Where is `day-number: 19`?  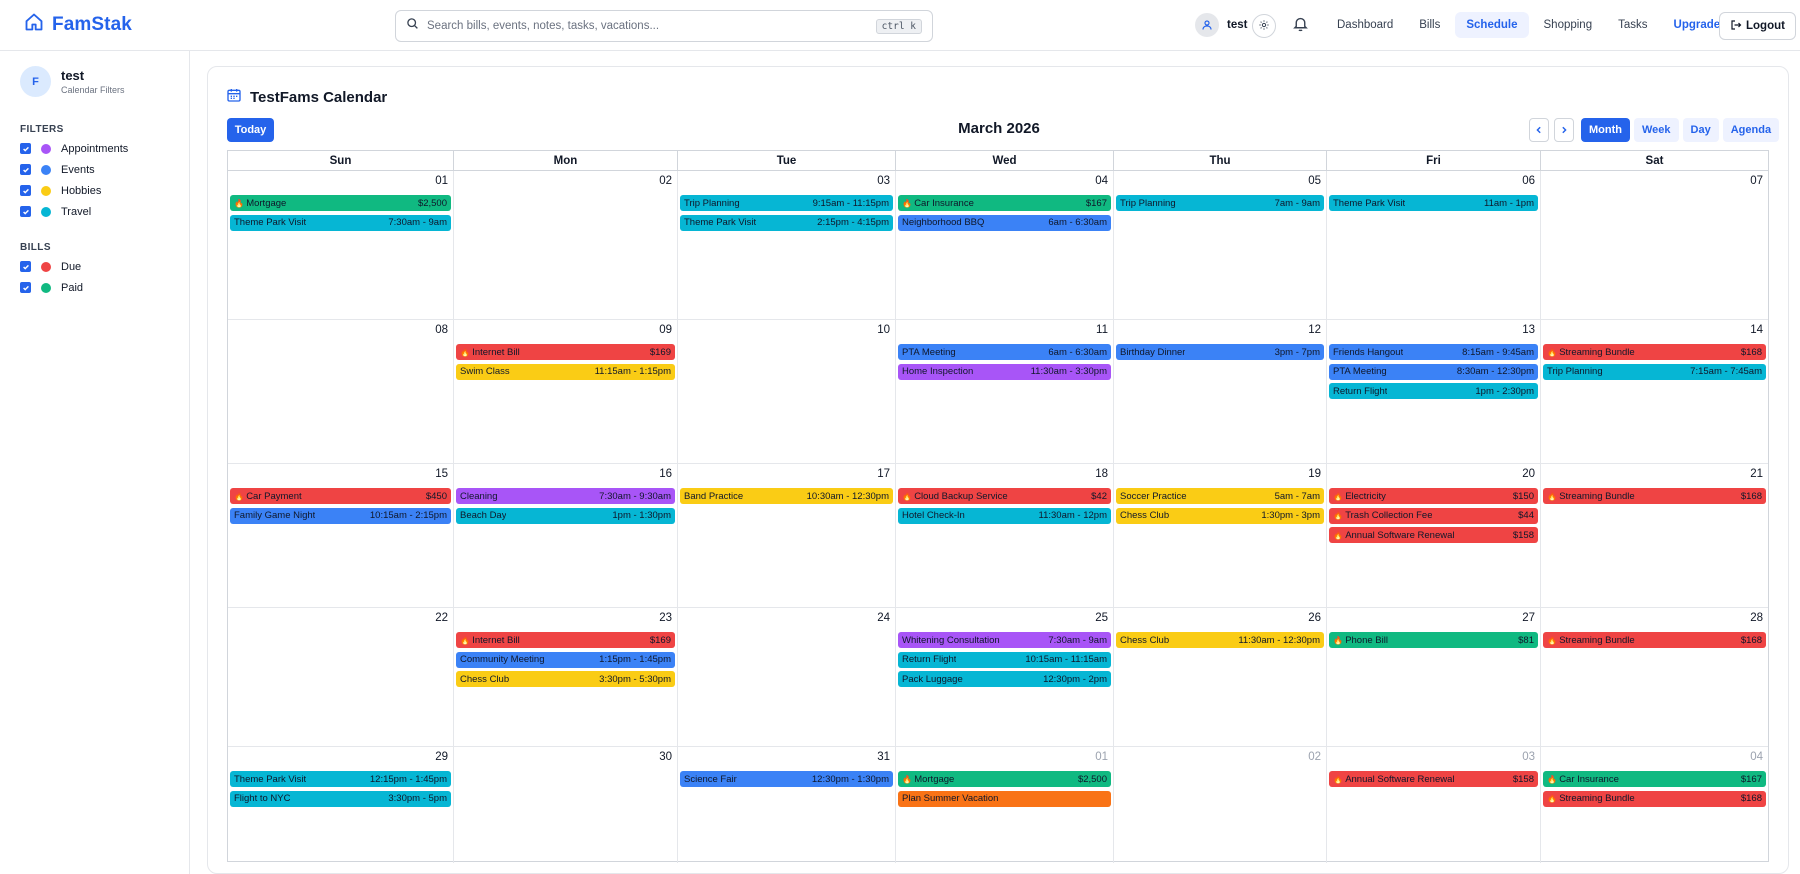
day-number: 19 is located at coordinates (1314, 474).